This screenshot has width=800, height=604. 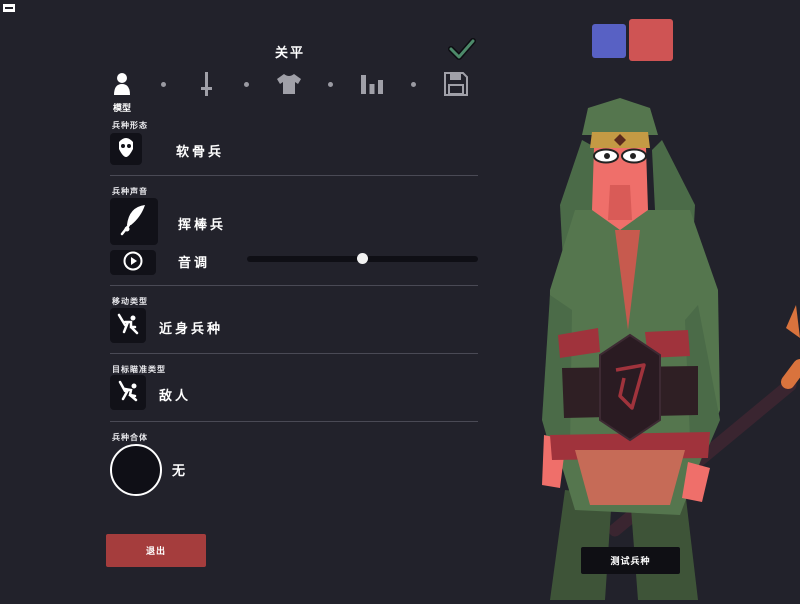 I want to click on corner-menu-icon, so click(x=9, y=8).